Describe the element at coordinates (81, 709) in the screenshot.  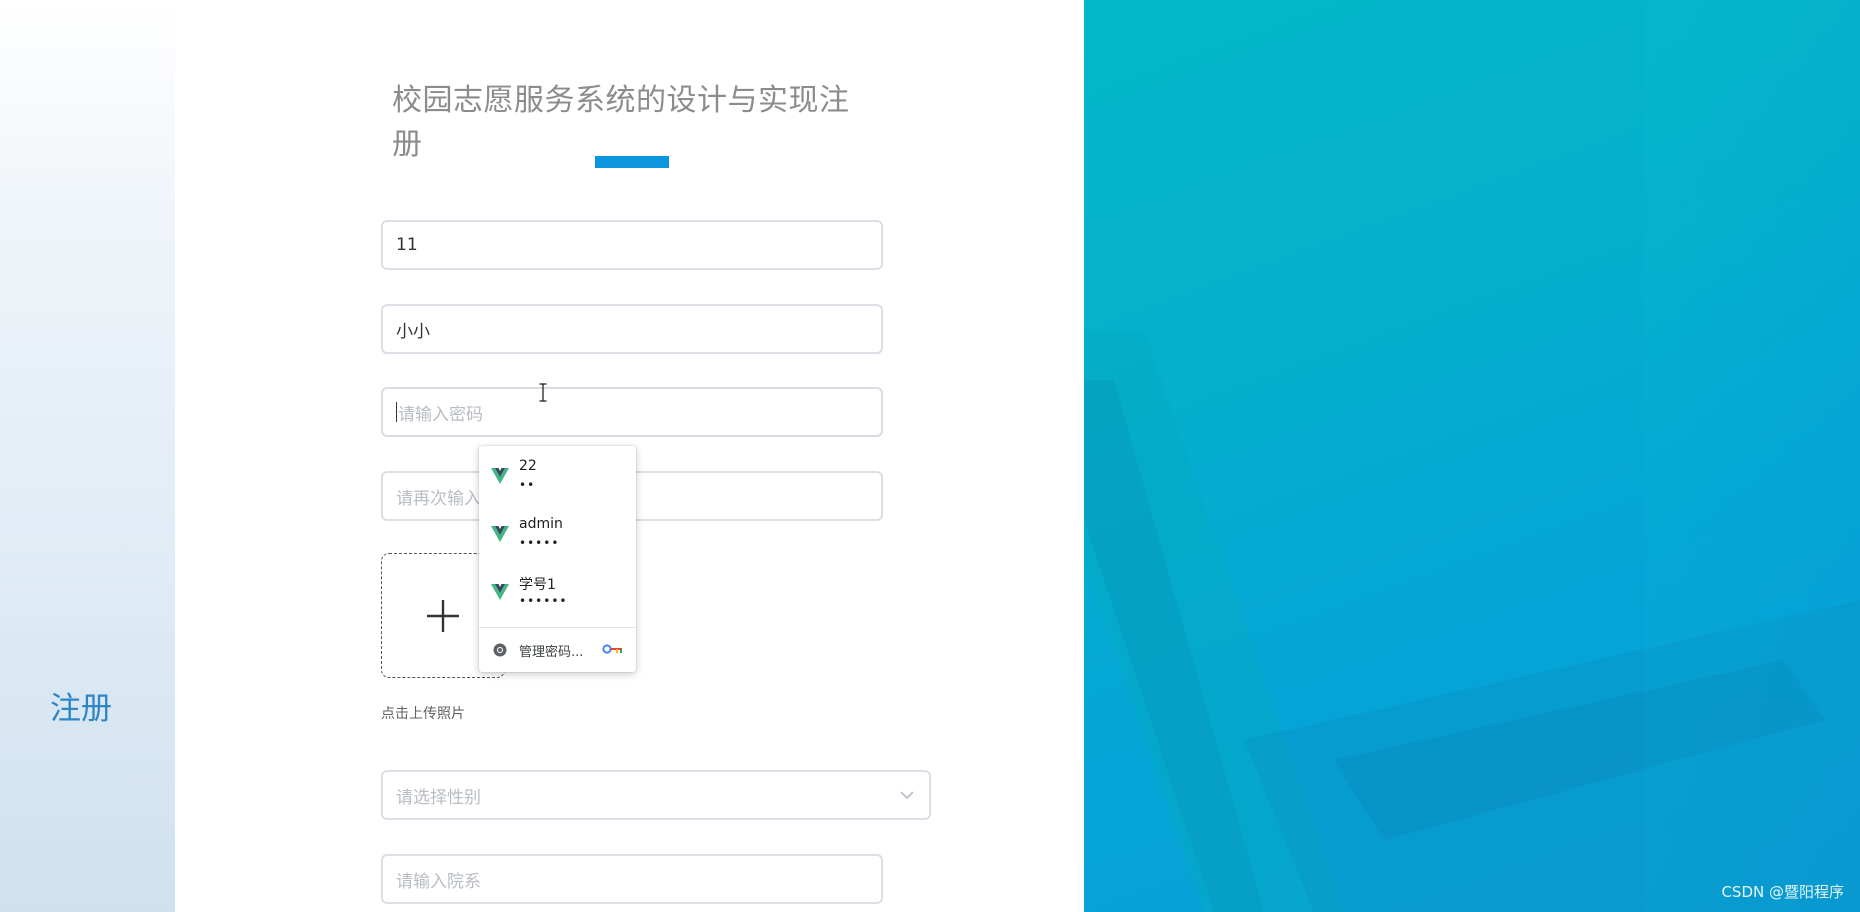
I see `side-title: 注册` at that location.